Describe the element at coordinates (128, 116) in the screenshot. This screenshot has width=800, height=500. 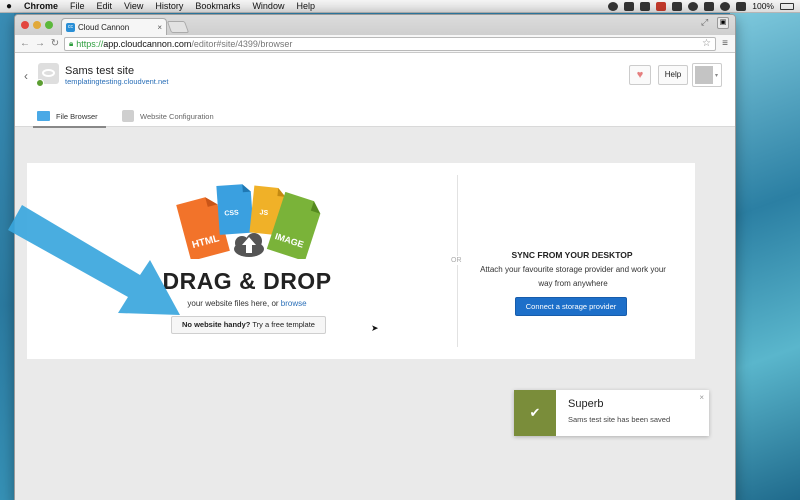
I see `gear-icon` at that location.